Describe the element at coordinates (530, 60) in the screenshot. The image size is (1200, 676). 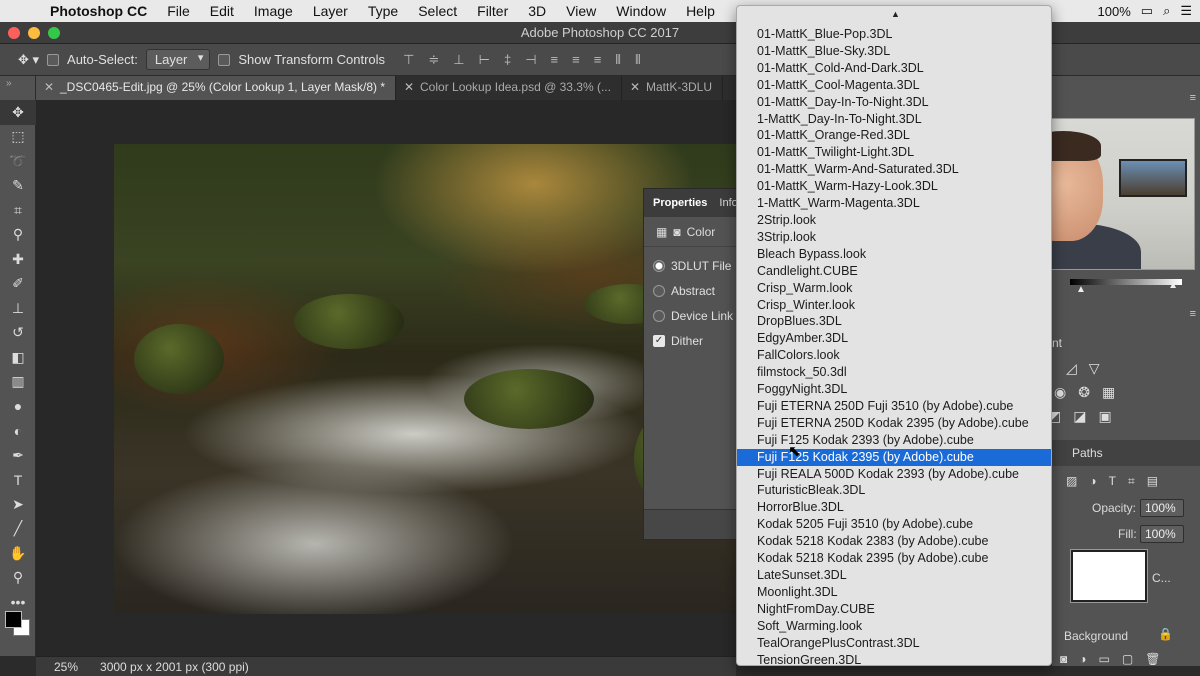
I see `align-right-icon: ⊣` at that location.